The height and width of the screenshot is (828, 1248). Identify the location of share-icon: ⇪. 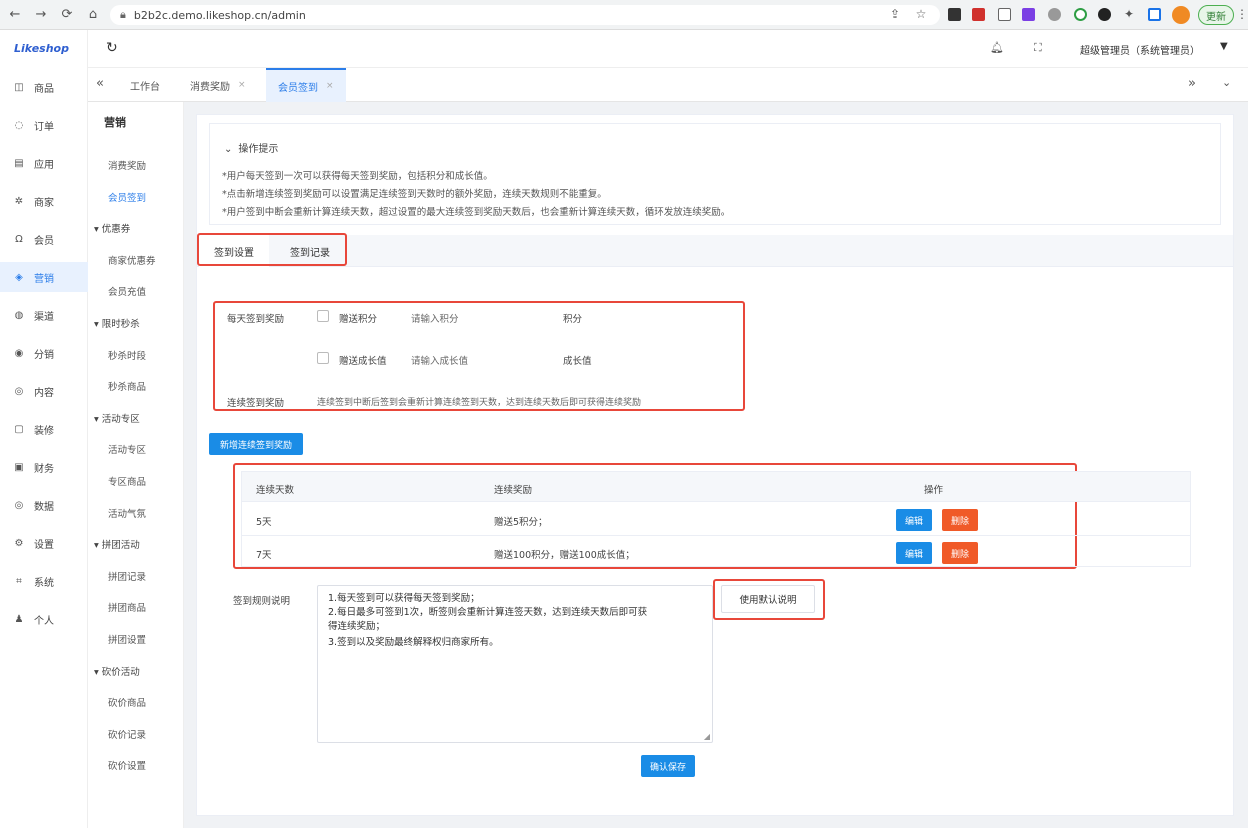
(895, 14).